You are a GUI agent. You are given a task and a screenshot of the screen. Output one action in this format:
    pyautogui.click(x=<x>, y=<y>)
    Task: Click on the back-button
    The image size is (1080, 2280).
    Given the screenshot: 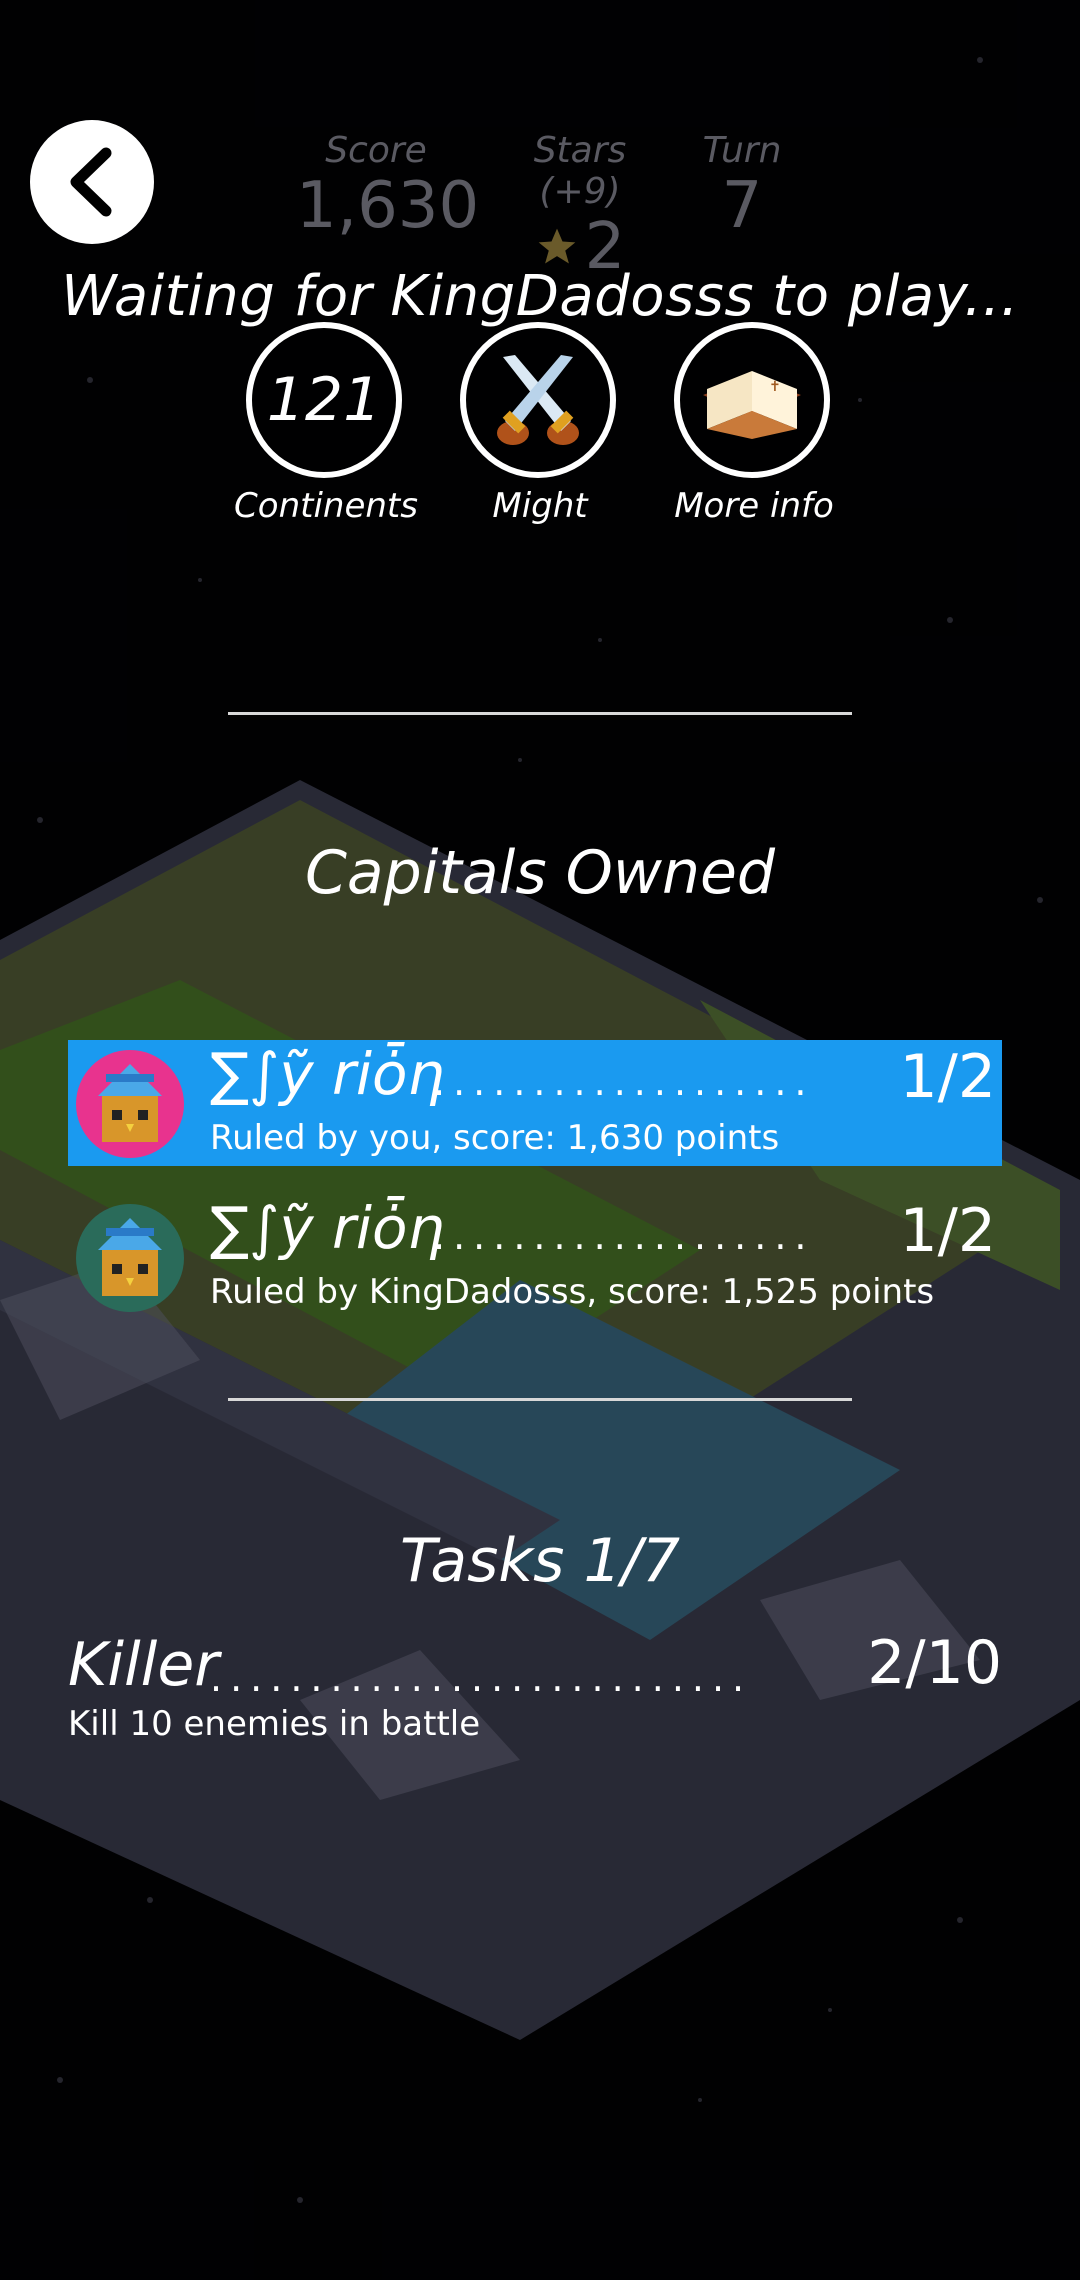 What is the action you would take?
    pyautogui.click(x=92, y=182)
    